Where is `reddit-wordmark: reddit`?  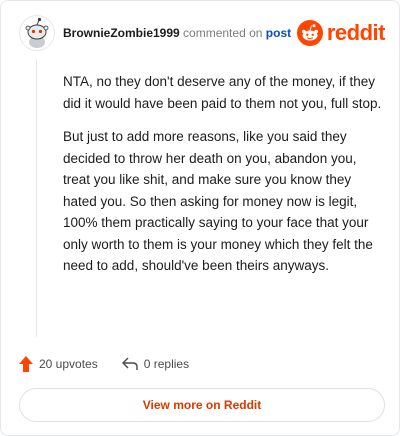 reddit-wordmark: reddit is located at coordinates (356, 32).